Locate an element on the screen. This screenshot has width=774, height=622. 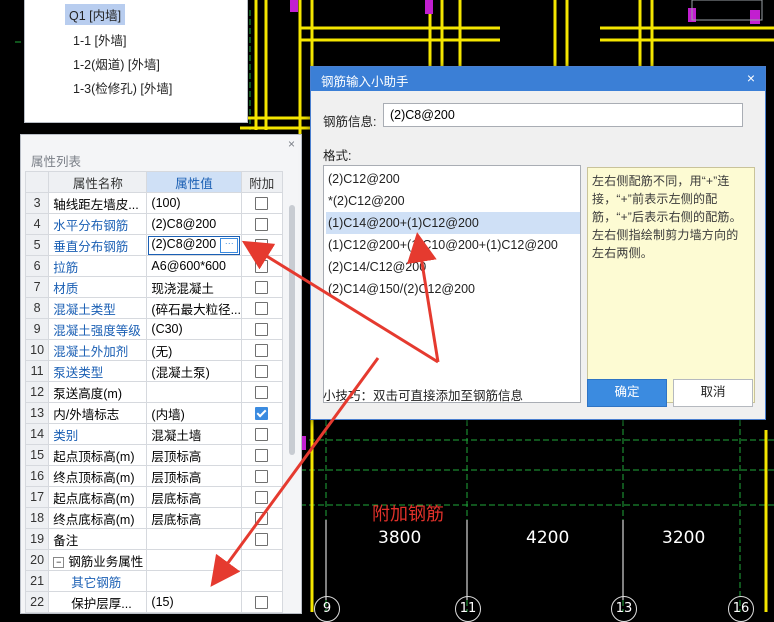
property-value: (100) is located at coordinates (194, 203).